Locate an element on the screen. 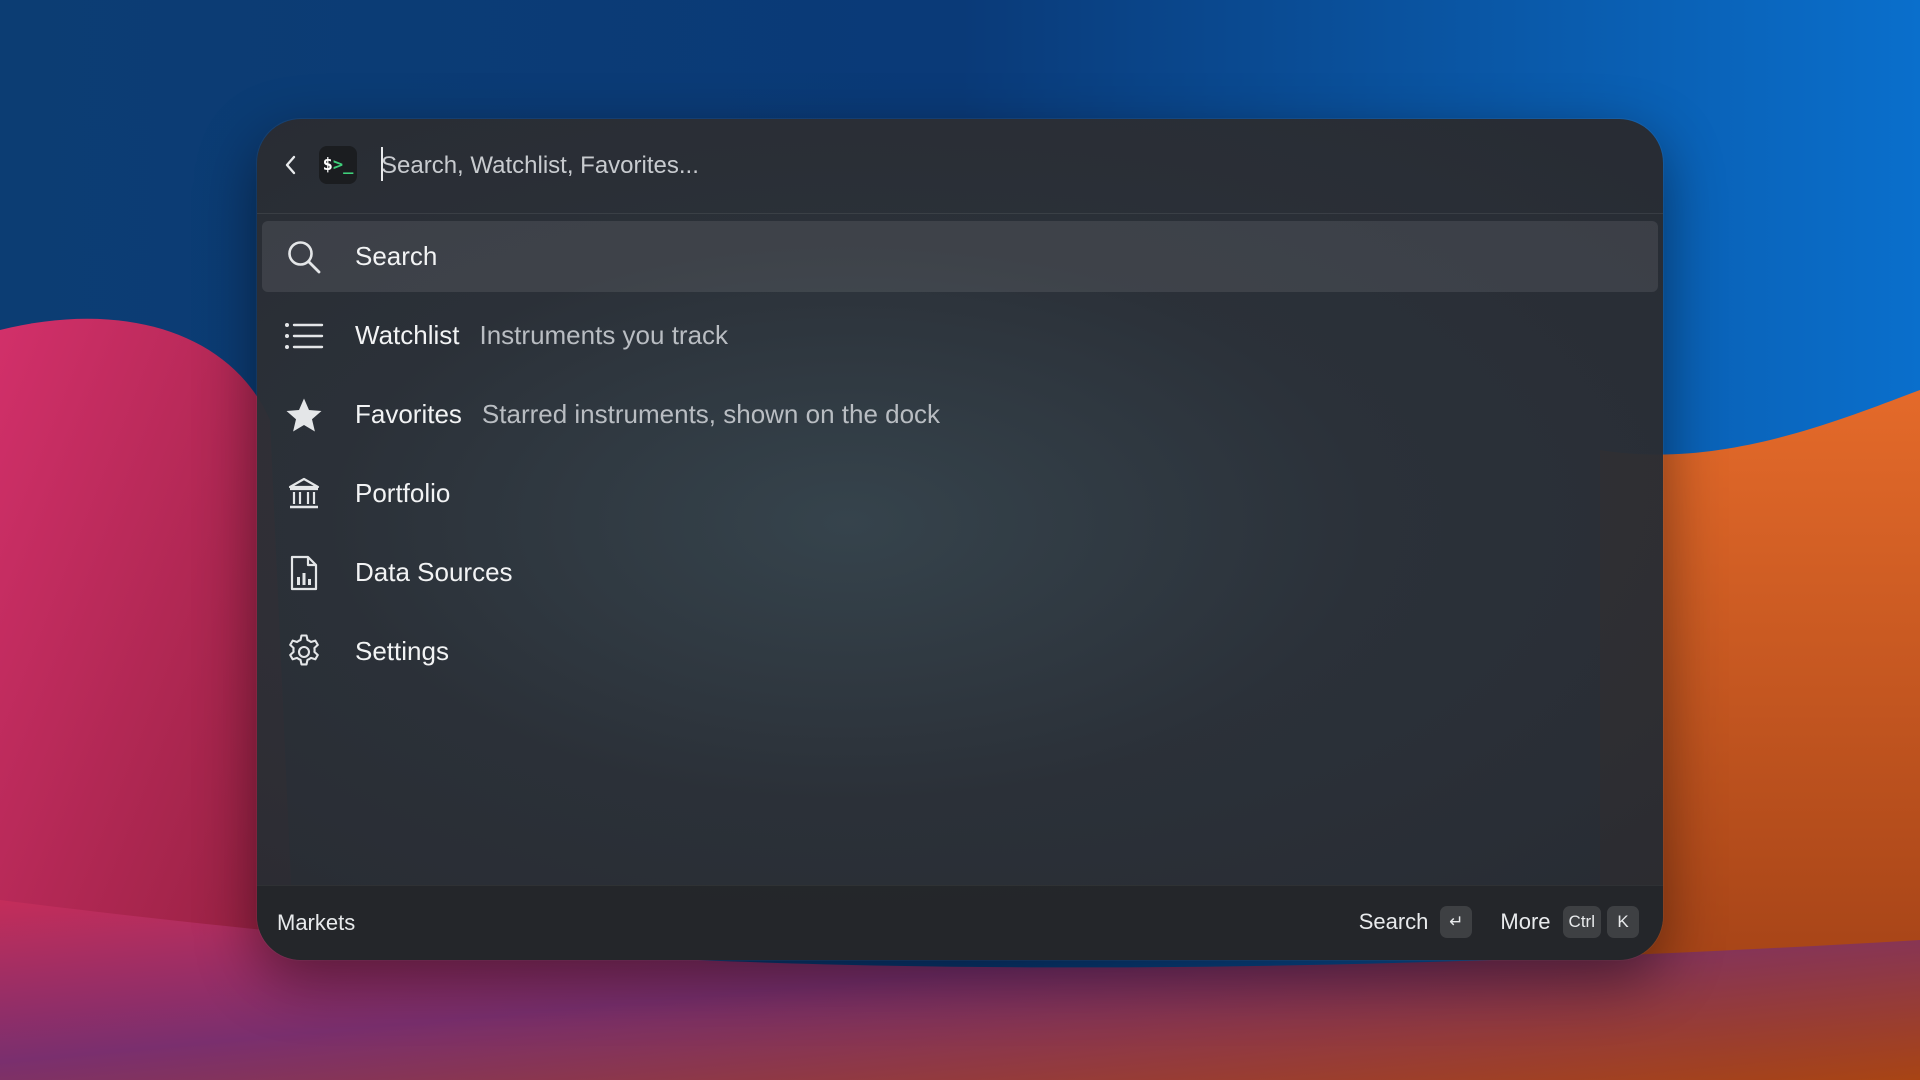  more-actions-button: More is located at coordinates (1525, 922).